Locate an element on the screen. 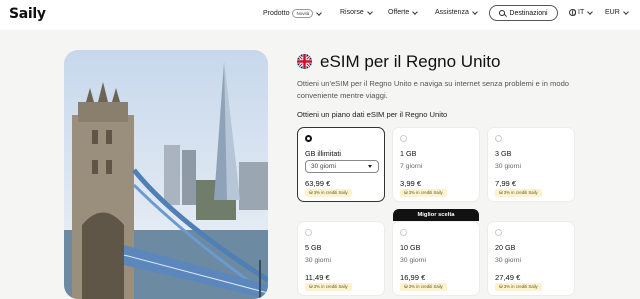 This screenshot has width=640, height=299. language-label: IT is located at coordinates (581, 12).